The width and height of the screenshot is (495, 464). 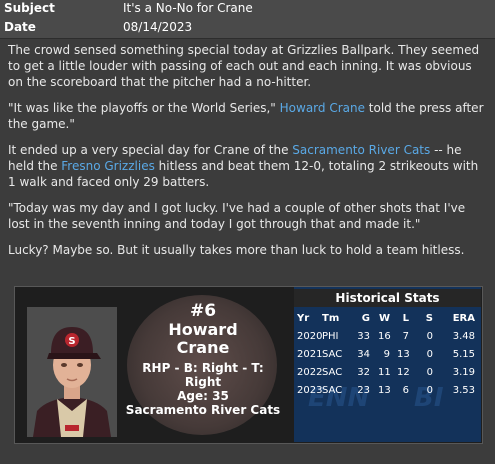 I want to click on col-header: Tm, so click(x=331, y=318).